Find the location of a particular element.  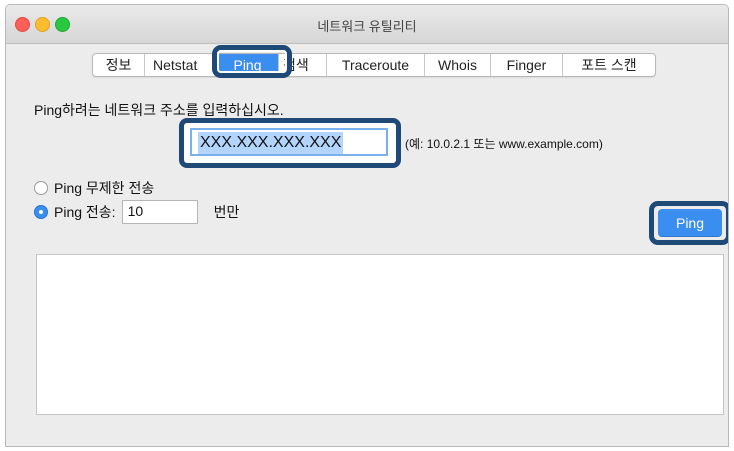

unlimited-radio is located at coordinates (41, 188).